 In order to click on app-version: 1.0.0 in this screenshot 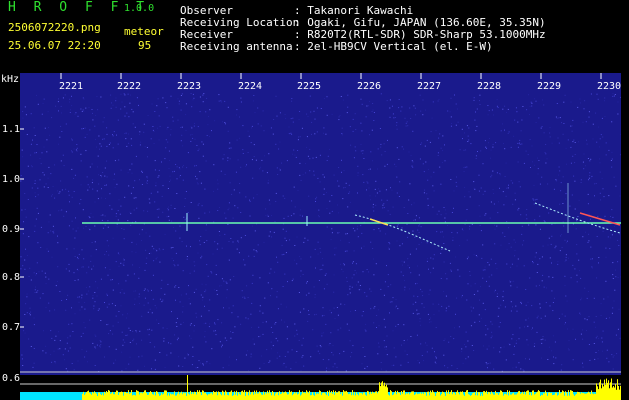, I will do `click(139, 8)`.